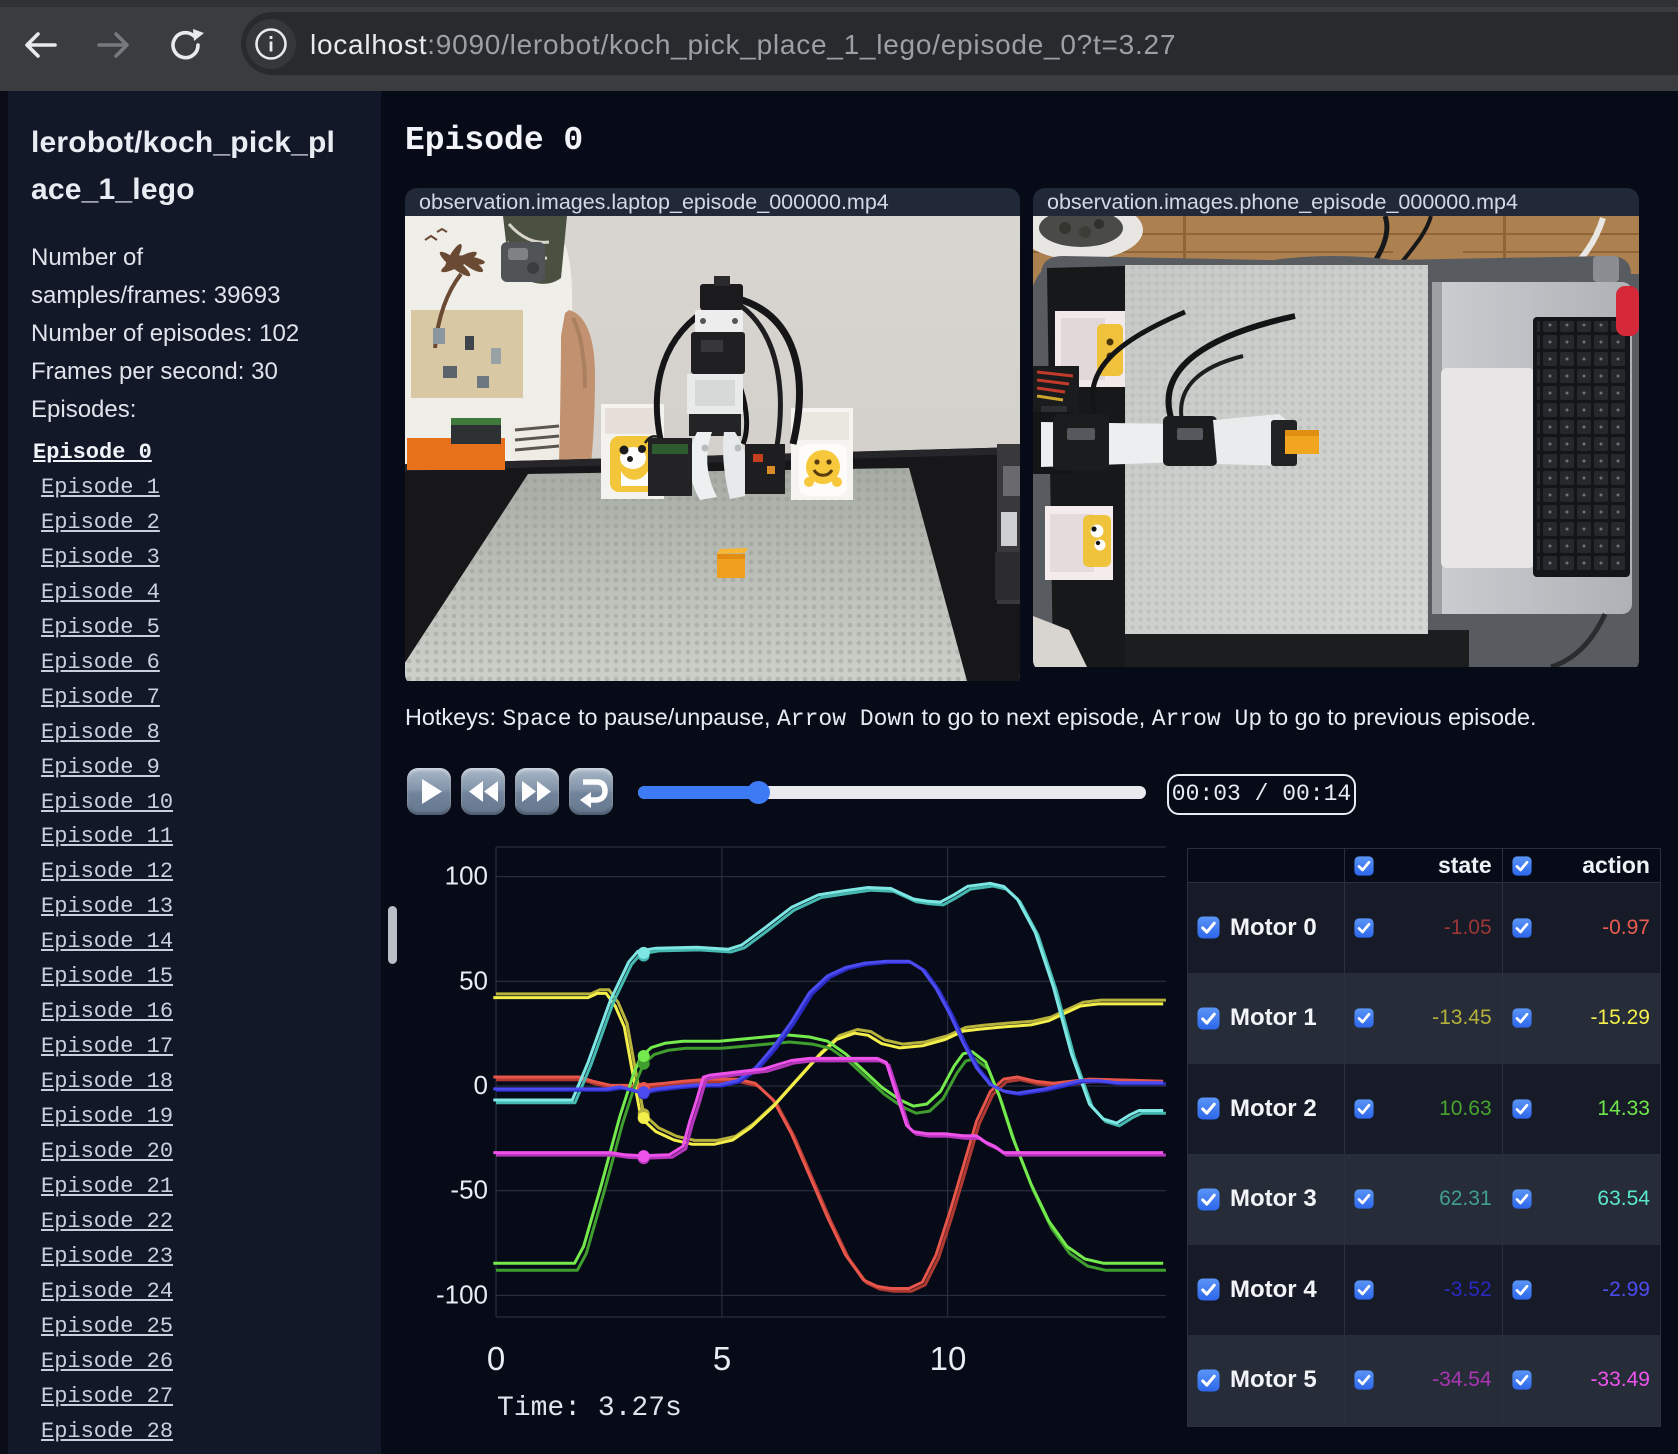 The width and height of the screenshot is (1678, 1454). I want to click on svg-text: 100, so click(466, 876).